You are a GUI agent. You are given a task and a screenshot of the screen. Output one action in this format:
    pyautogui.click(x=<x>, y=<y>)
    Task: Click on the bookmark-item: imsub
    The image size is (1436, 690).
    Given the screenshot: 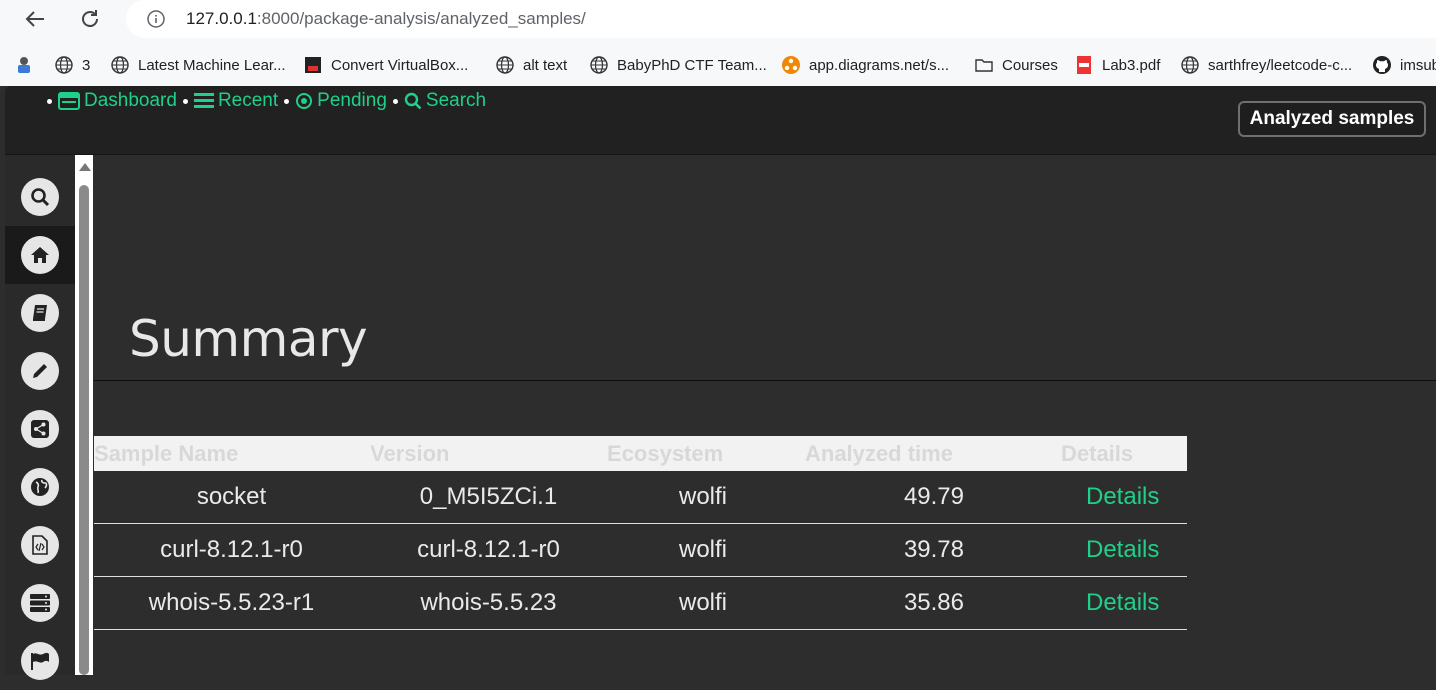 What is the action you would take?
    pyautogui.click(x=1404, y=65)
    